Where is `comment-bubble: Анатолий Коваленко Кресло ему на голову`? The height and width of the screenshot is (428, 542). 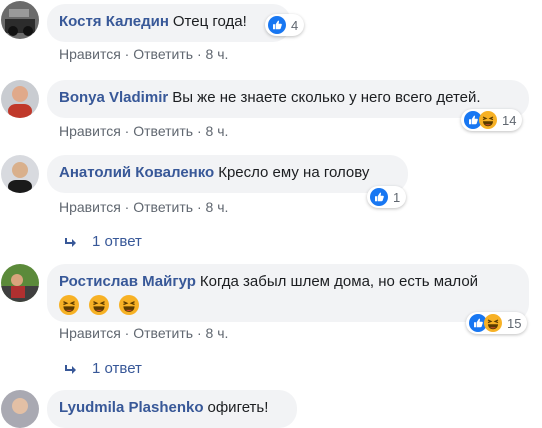
comment-bubble: Анатолий Коваленко Кресло ему на голову is located at coordinates (227, 174).